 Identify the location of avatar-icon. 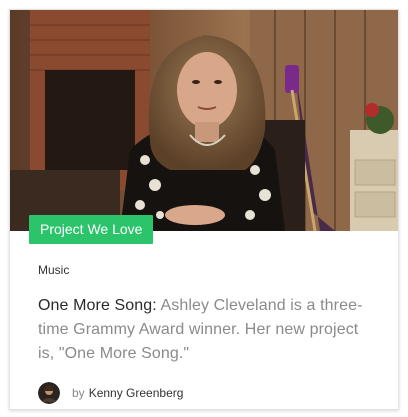
(49, 393).